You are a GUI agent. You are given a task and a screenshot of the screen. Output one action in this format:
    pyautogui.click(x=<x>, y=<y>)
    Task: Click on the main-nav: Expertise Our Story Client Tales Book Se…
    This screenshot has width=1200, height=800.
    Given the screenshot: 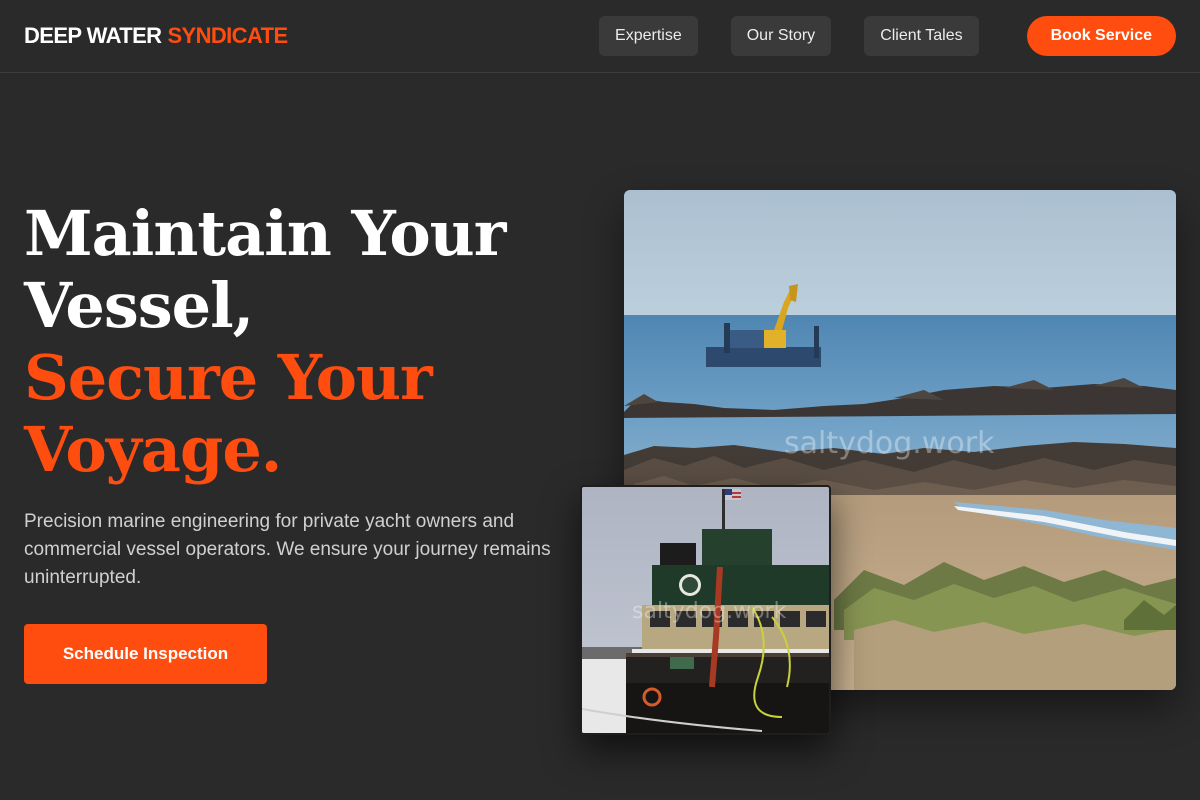 What is the action you would take?
    pyautogui.click(x=887, y=36)
    